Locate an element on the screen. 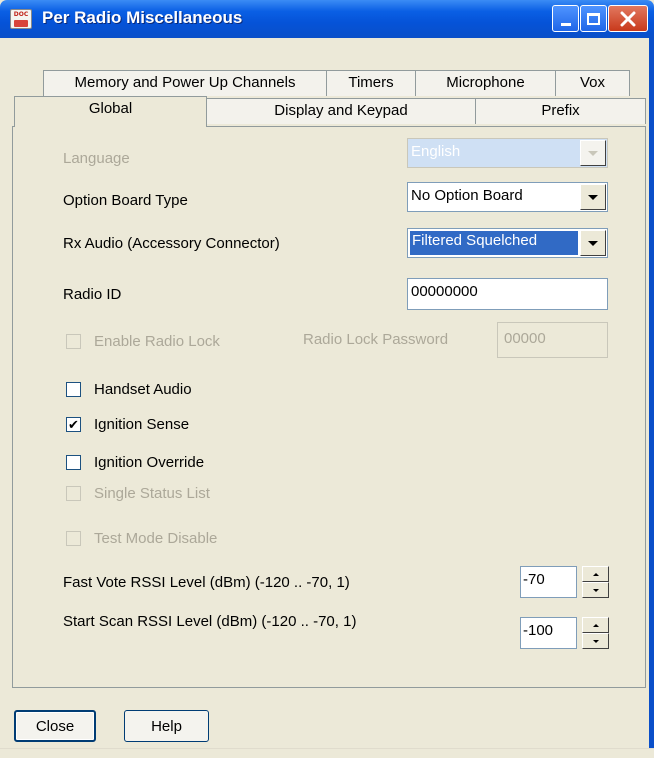 Image resolution: width=654 pixels, height=758 pixels. enable-radio-lock-box is located at coordinates (73, 341).